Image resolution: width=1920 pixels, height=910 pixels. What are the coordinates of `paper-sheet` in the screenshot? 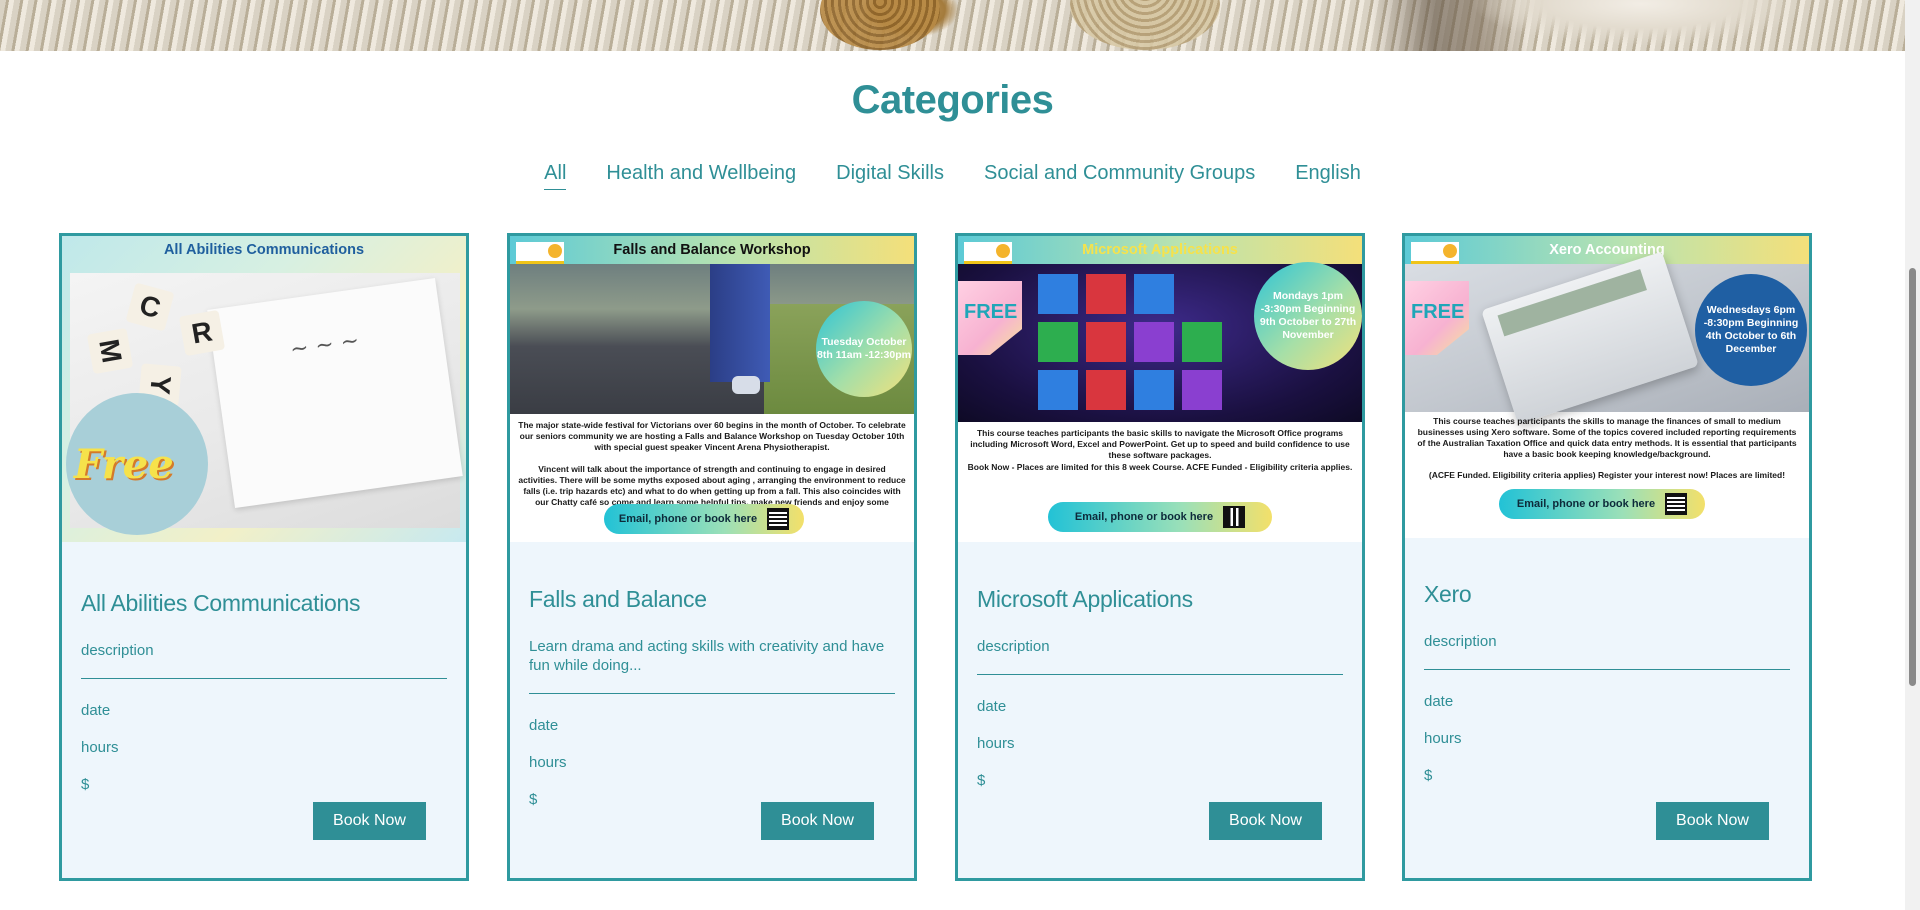 It's located at (335, 393).